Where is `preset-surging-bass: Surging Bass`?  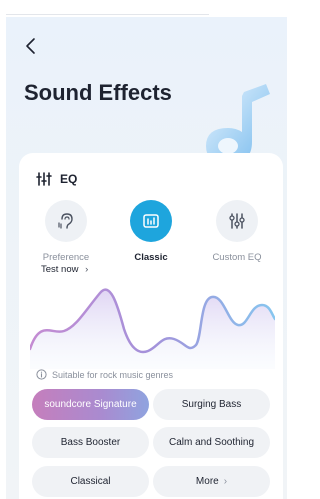 preset-surging-bass: Surging Bass is located at coordinates (211, 404).